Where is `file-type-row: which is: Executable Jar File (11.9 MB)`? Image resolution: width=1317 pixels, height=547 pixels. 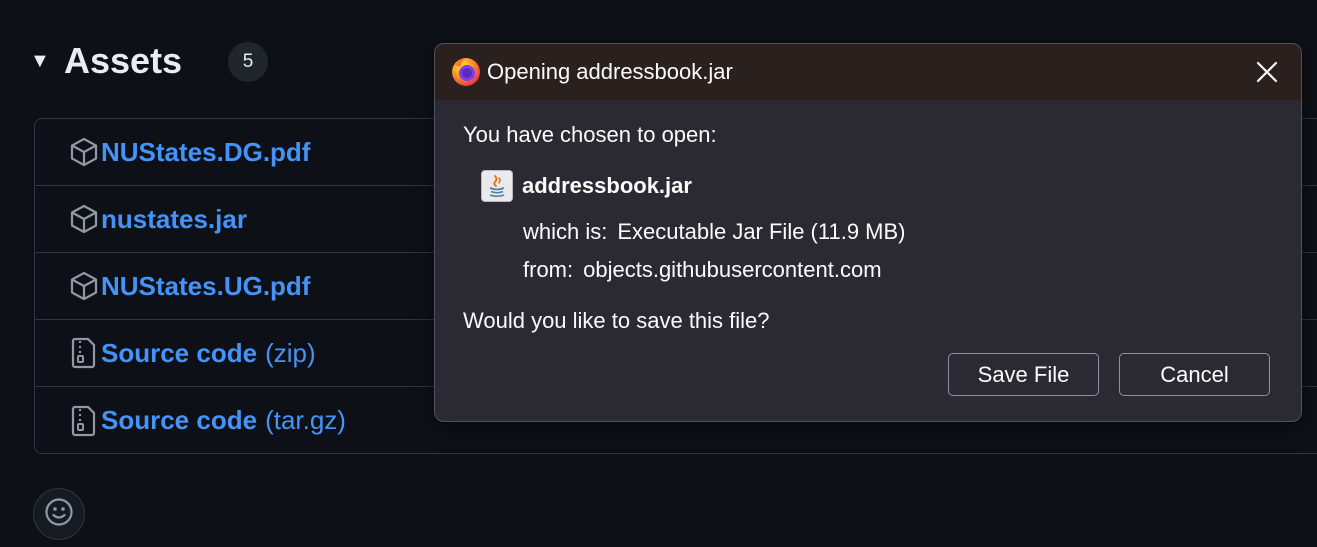
file-type-row: which is: Executable Jar File (11.9 MB) is located at coordinates (714, 232).